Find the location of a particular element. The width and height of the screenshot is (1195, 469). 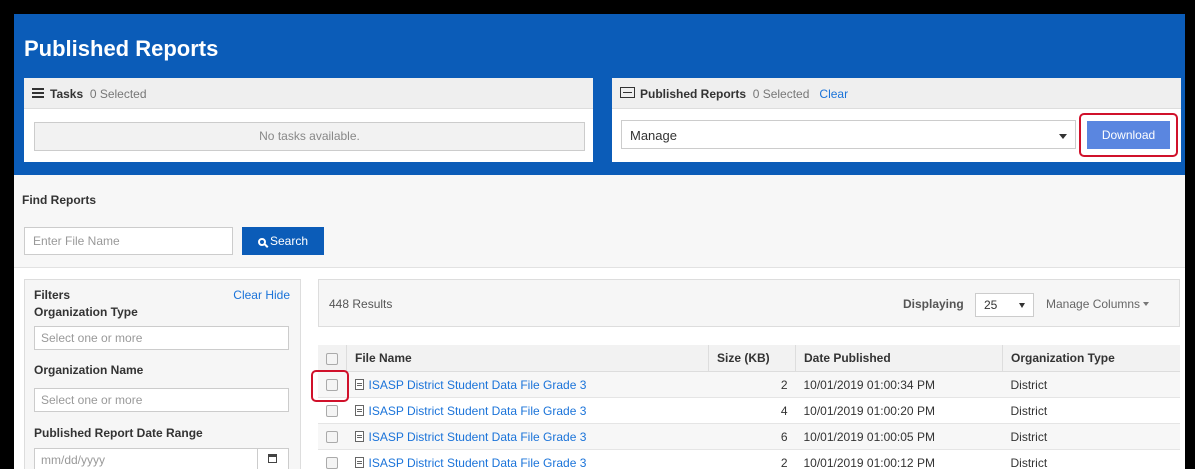

header-file-name: File Name is located at coordinates (527, 358).